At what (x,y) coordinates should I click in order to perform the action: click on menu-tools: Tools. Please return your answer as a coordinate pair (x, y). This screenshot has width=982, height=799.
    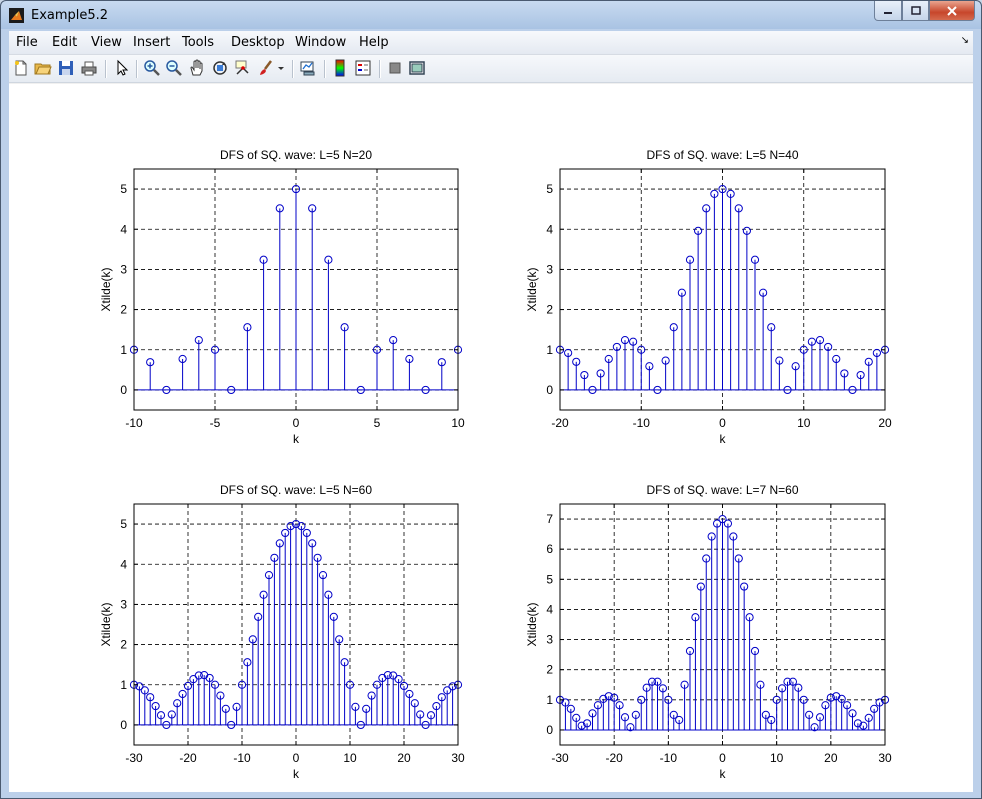
    Looking at the image, I should click on (198, 42).